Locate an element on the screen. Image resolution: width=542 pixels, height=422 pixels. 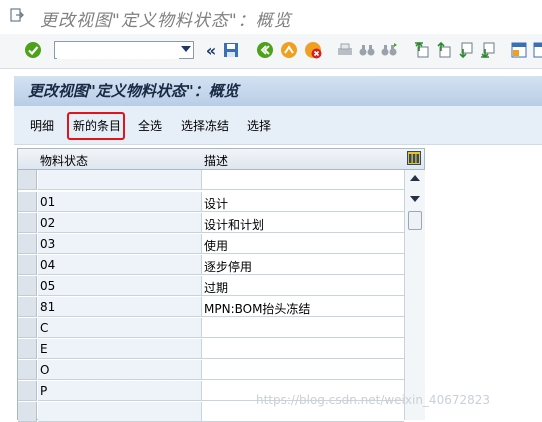
table-cell-description: MPN:BOM抬头冻结 is located at coordinates (303, 307).